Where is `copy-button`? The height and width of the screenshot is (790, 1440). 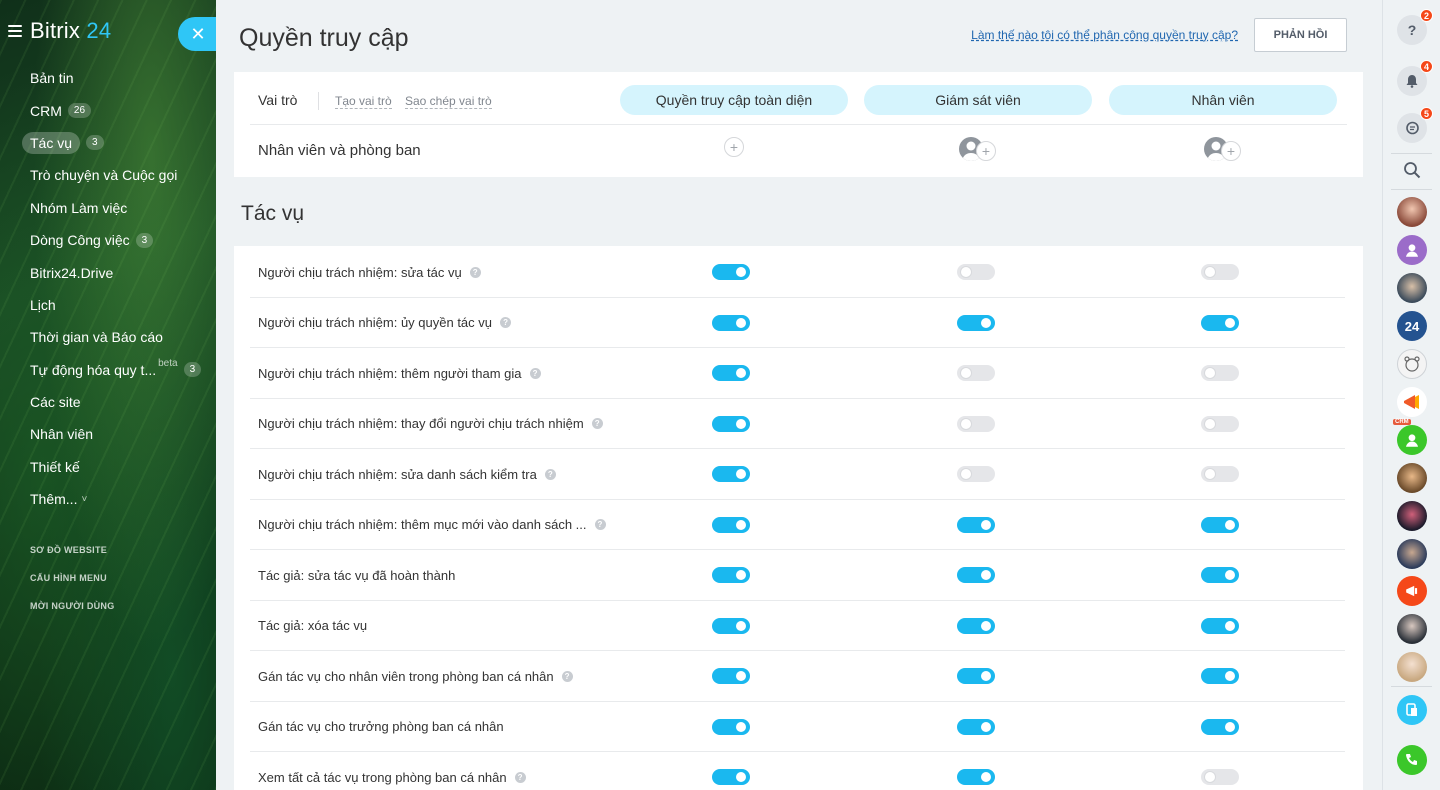
copy-button is located at coordinates (1412, 710).